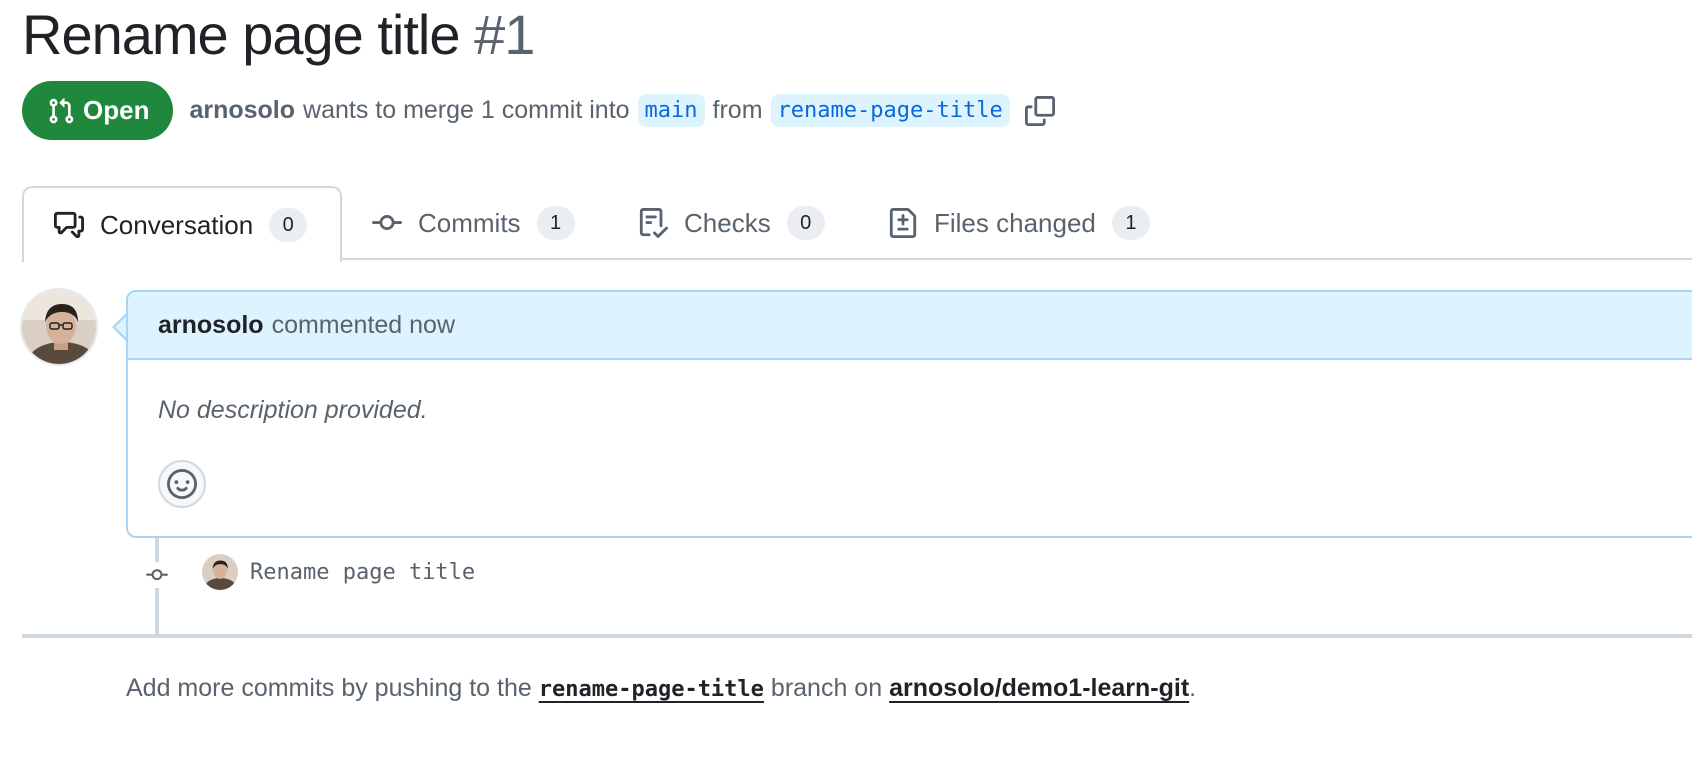 The image size is (1692, 762). I want to click on tab-label: Conversation, so click(177, 224).